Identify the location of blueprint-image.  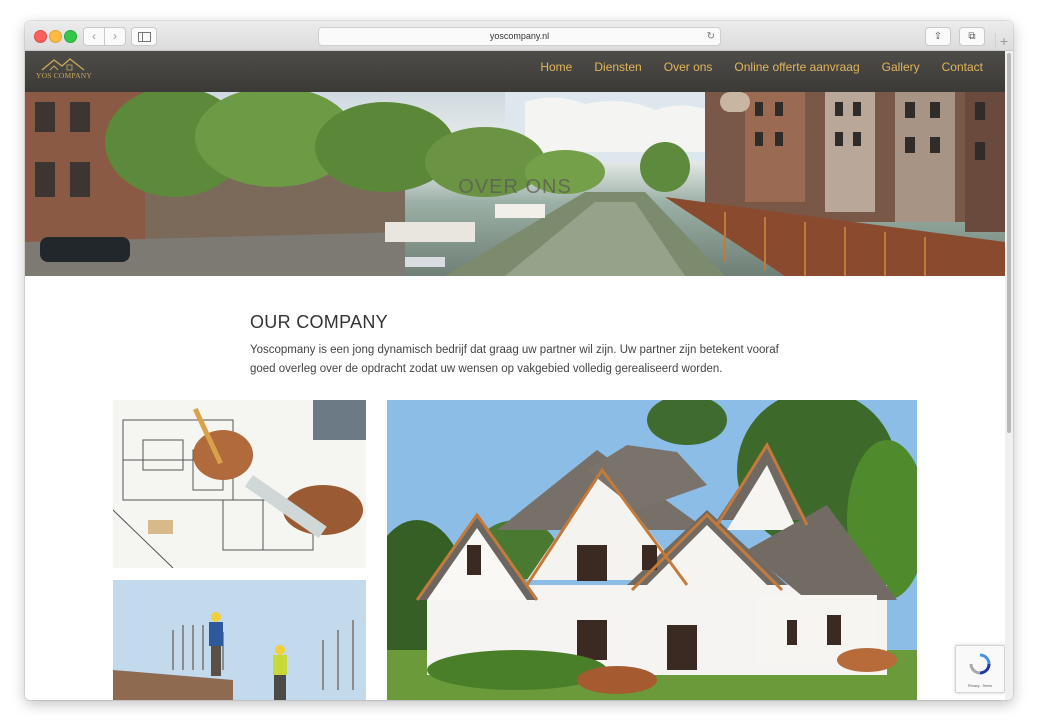
(239, 484).